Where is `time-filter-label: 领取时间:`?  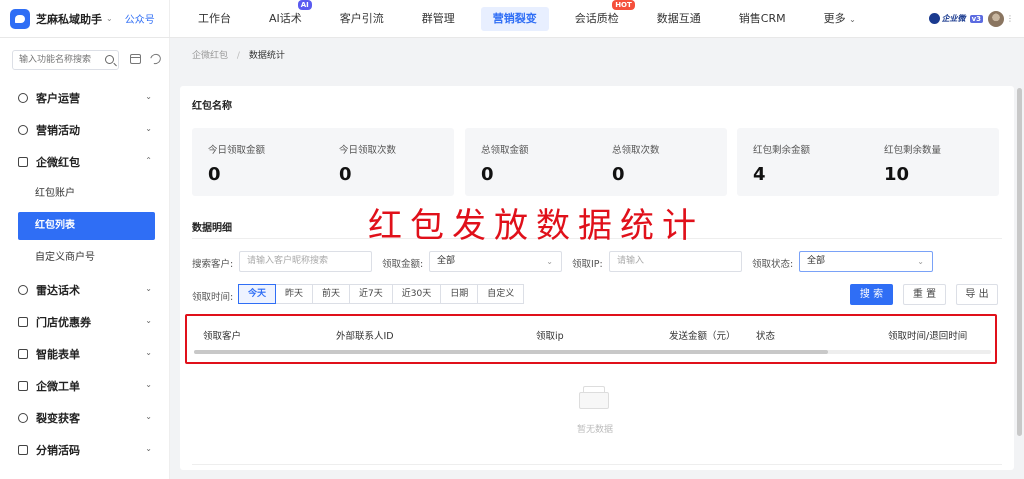 time-filter-label: 领取时间: is located at coordinates (213, 297).